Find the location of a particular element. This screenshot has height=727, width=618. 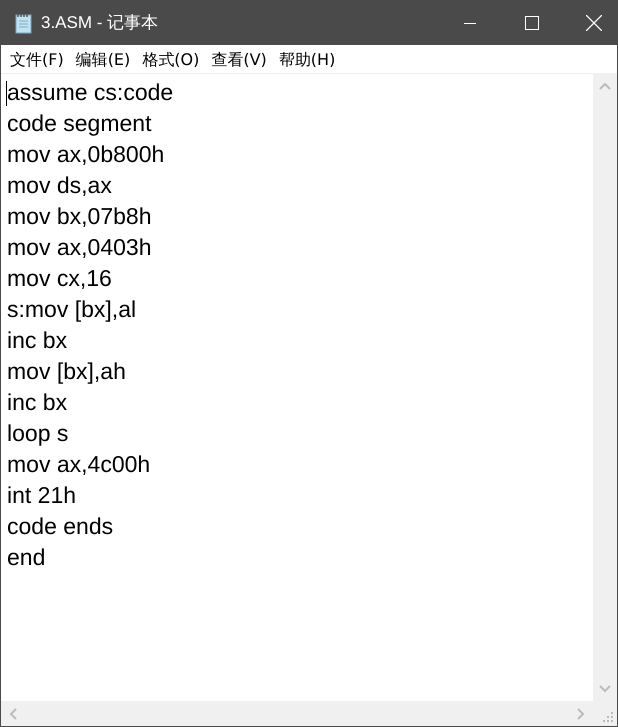

notepad-icon is located at coordinates (23, 23).